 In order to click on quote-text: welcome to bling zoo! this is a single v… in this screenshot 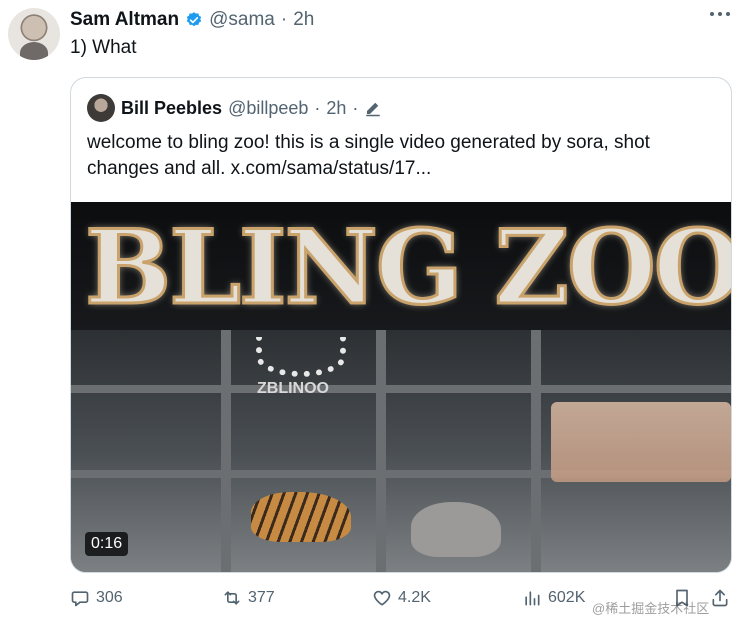, I will do `click(368, 155)`.